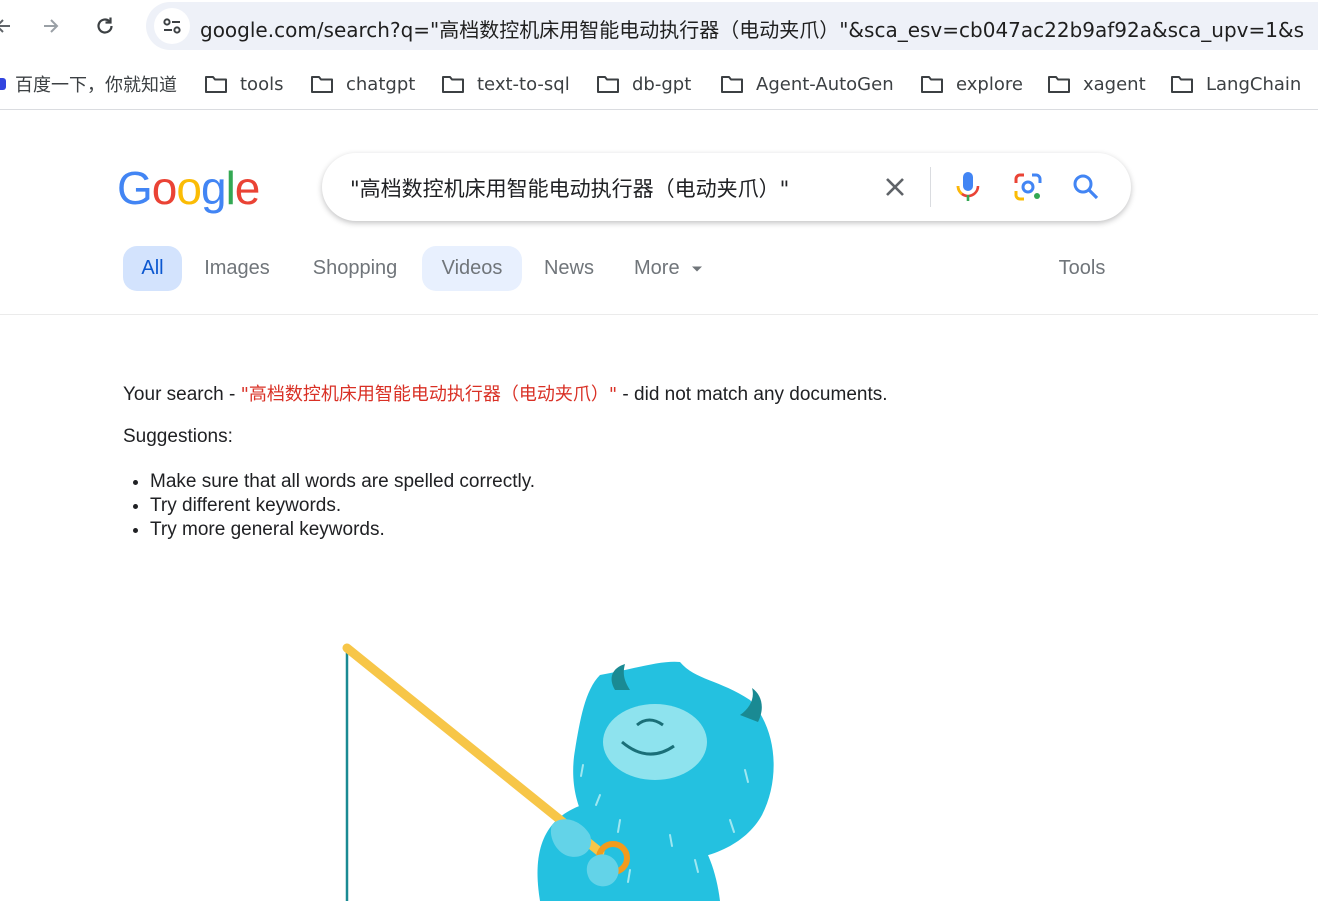  I want to click on back-button, so click(11, 26).